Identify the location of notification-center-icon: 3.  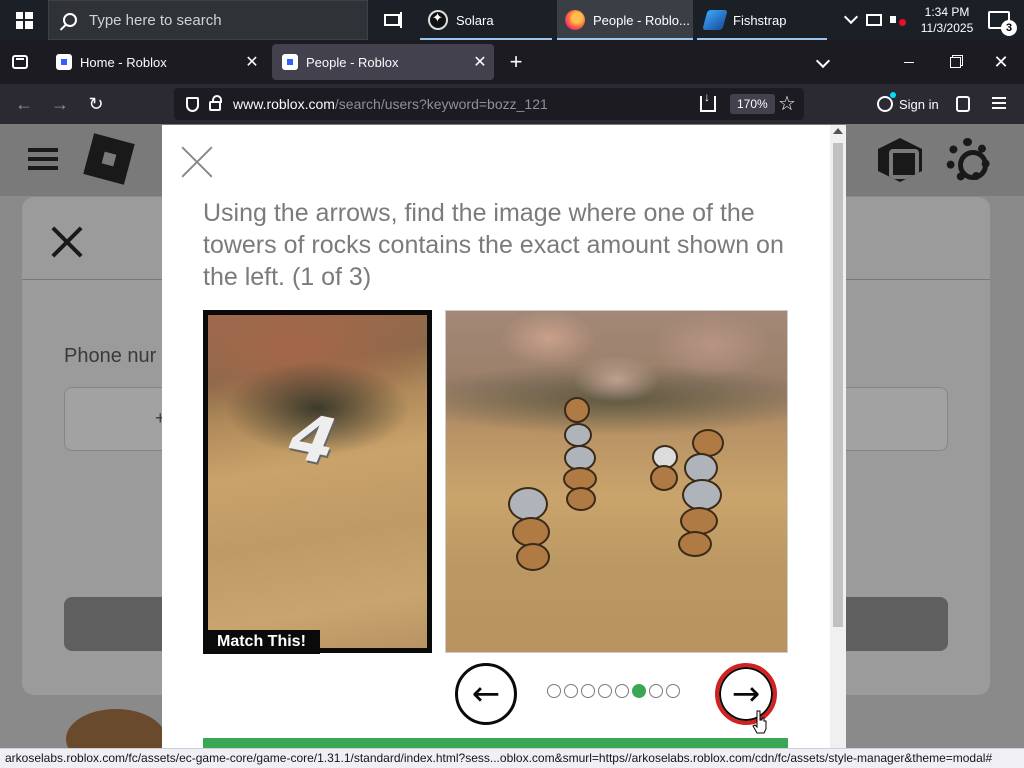
(1002, 23).